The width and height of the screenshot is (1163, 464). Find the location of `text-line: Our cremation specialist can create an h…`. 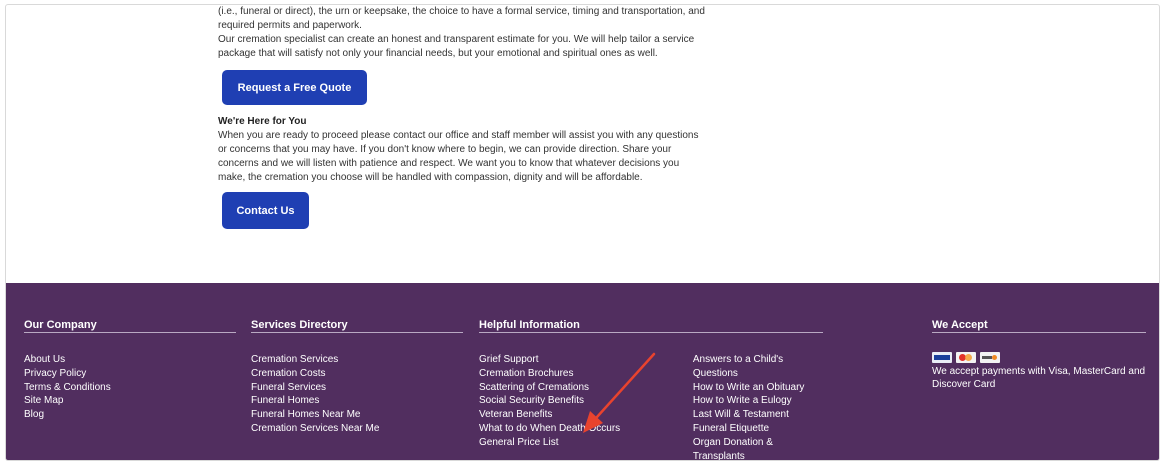

text-line: Our cremation specialist can create an h… is located at coordinates (456, 39).